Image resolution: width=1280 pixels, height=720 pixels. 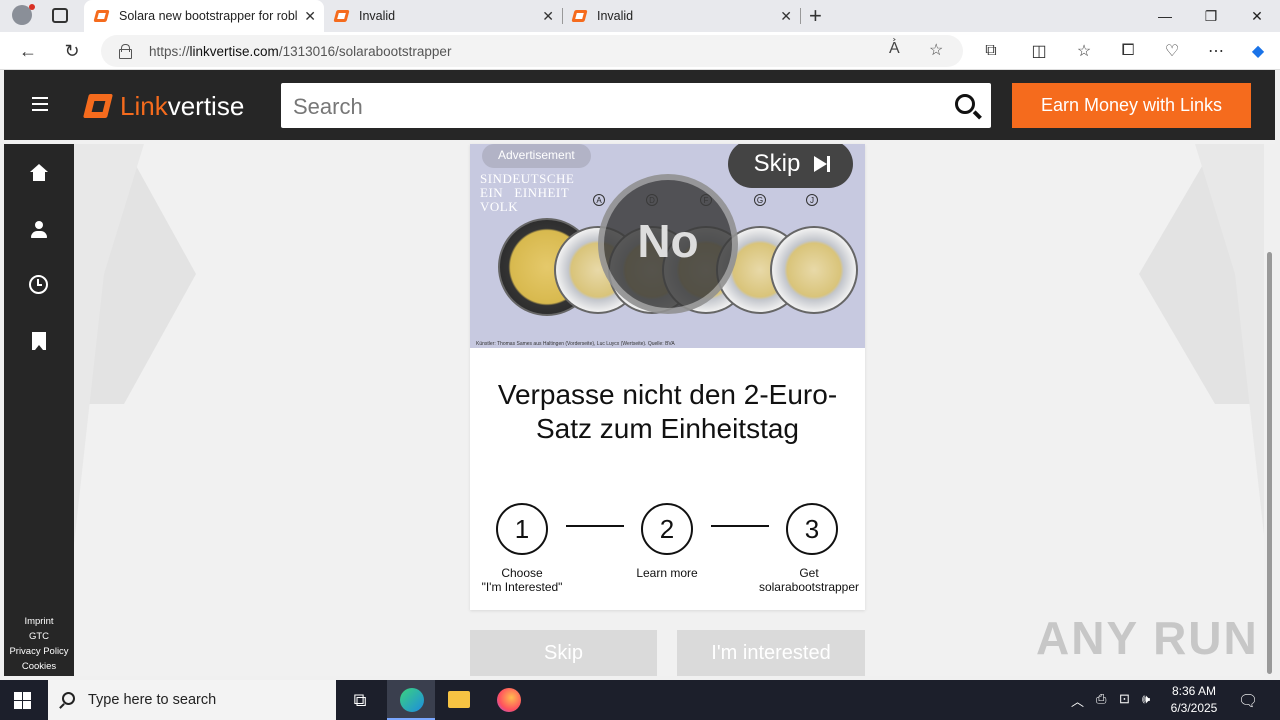 I want to click on windows-start-icon, so click(x=23, y=701).